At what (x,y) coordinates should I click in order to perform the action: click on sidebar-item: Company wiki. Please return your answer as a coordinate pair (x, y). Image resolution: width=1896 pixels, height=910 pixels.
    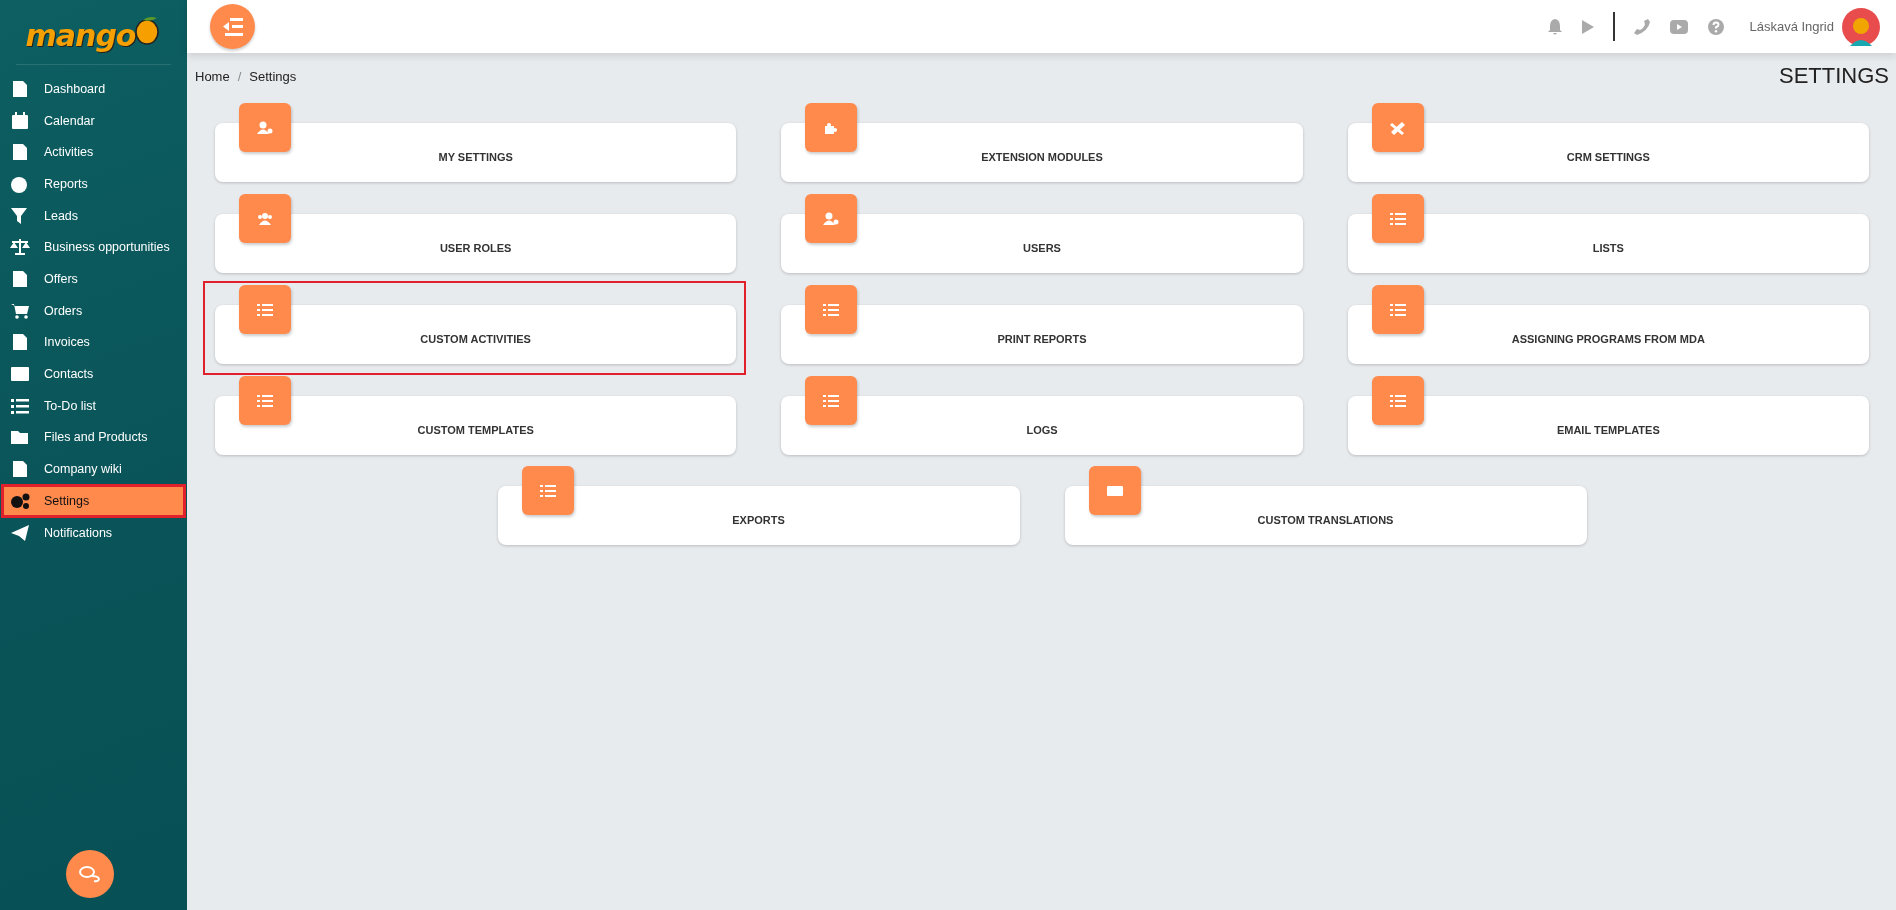
    Looking at the image, I should click on (93, 469).